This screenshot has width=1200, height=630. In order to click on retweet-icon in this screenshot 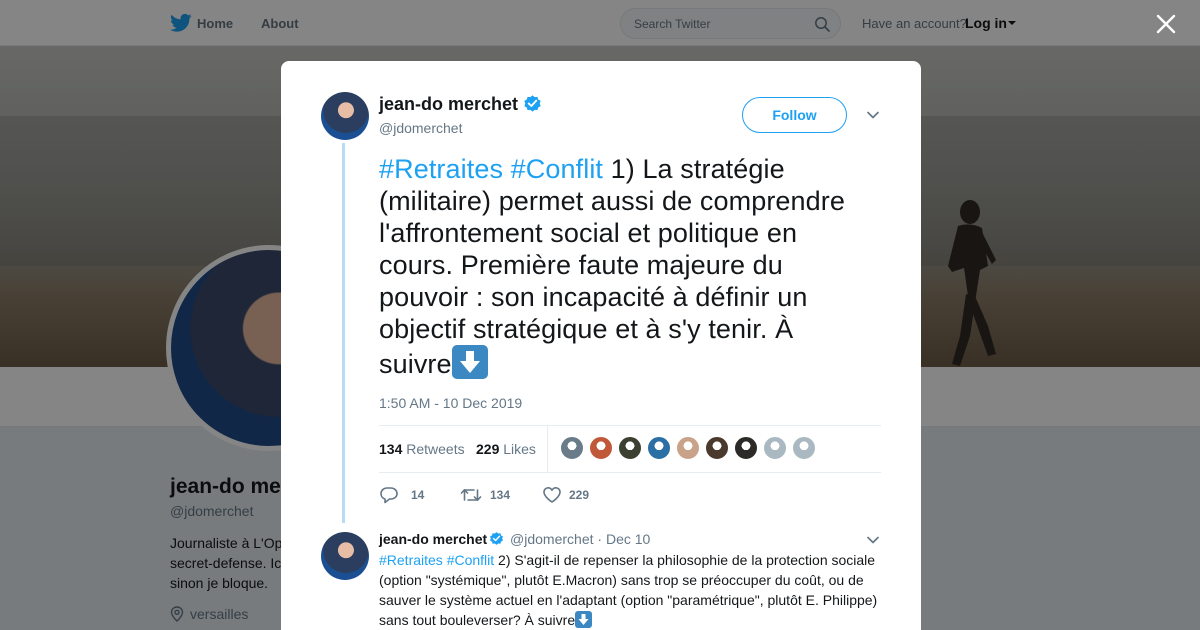, I will do `click(471, 495)`.